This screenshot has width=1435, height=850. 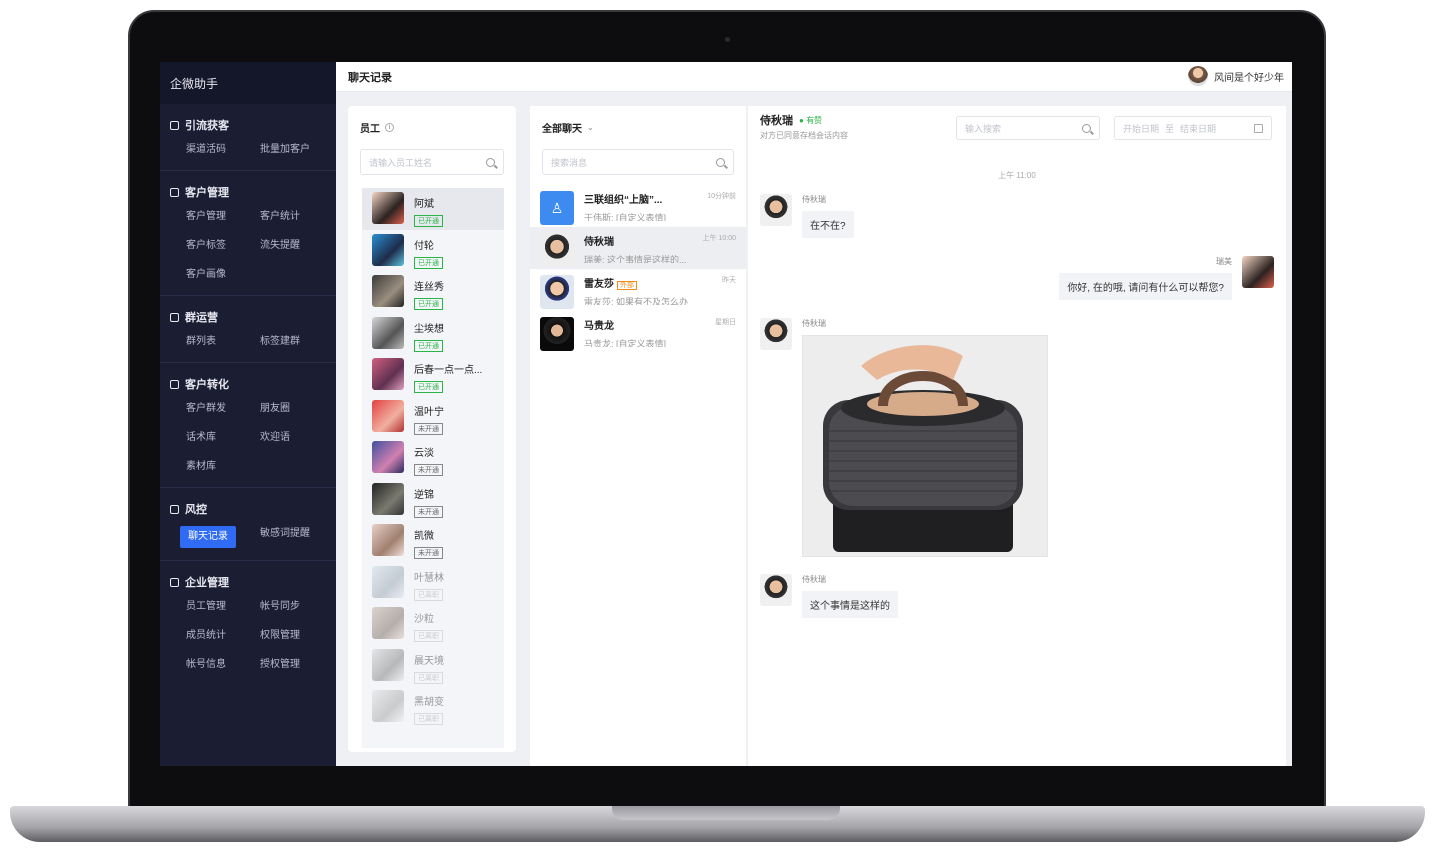 I want to click on group-title: 引流获客, so click(x=253, y=125).